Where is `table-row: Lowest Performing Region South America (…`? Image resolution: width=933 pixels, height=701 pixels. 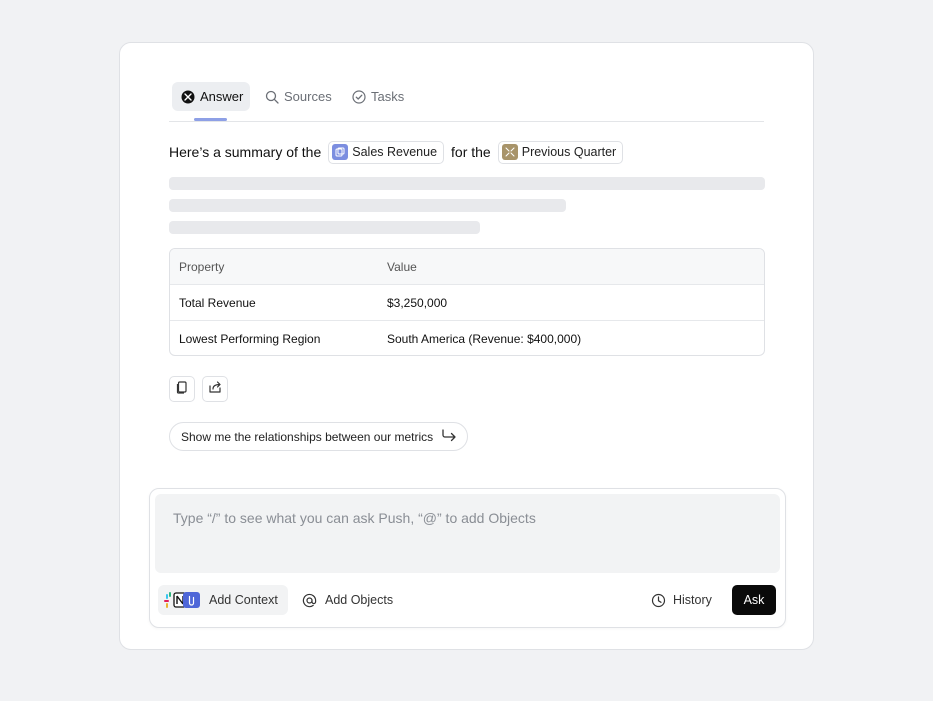 table-row: Lowest Performing Region South America (… is located at coordinates (467, 337).